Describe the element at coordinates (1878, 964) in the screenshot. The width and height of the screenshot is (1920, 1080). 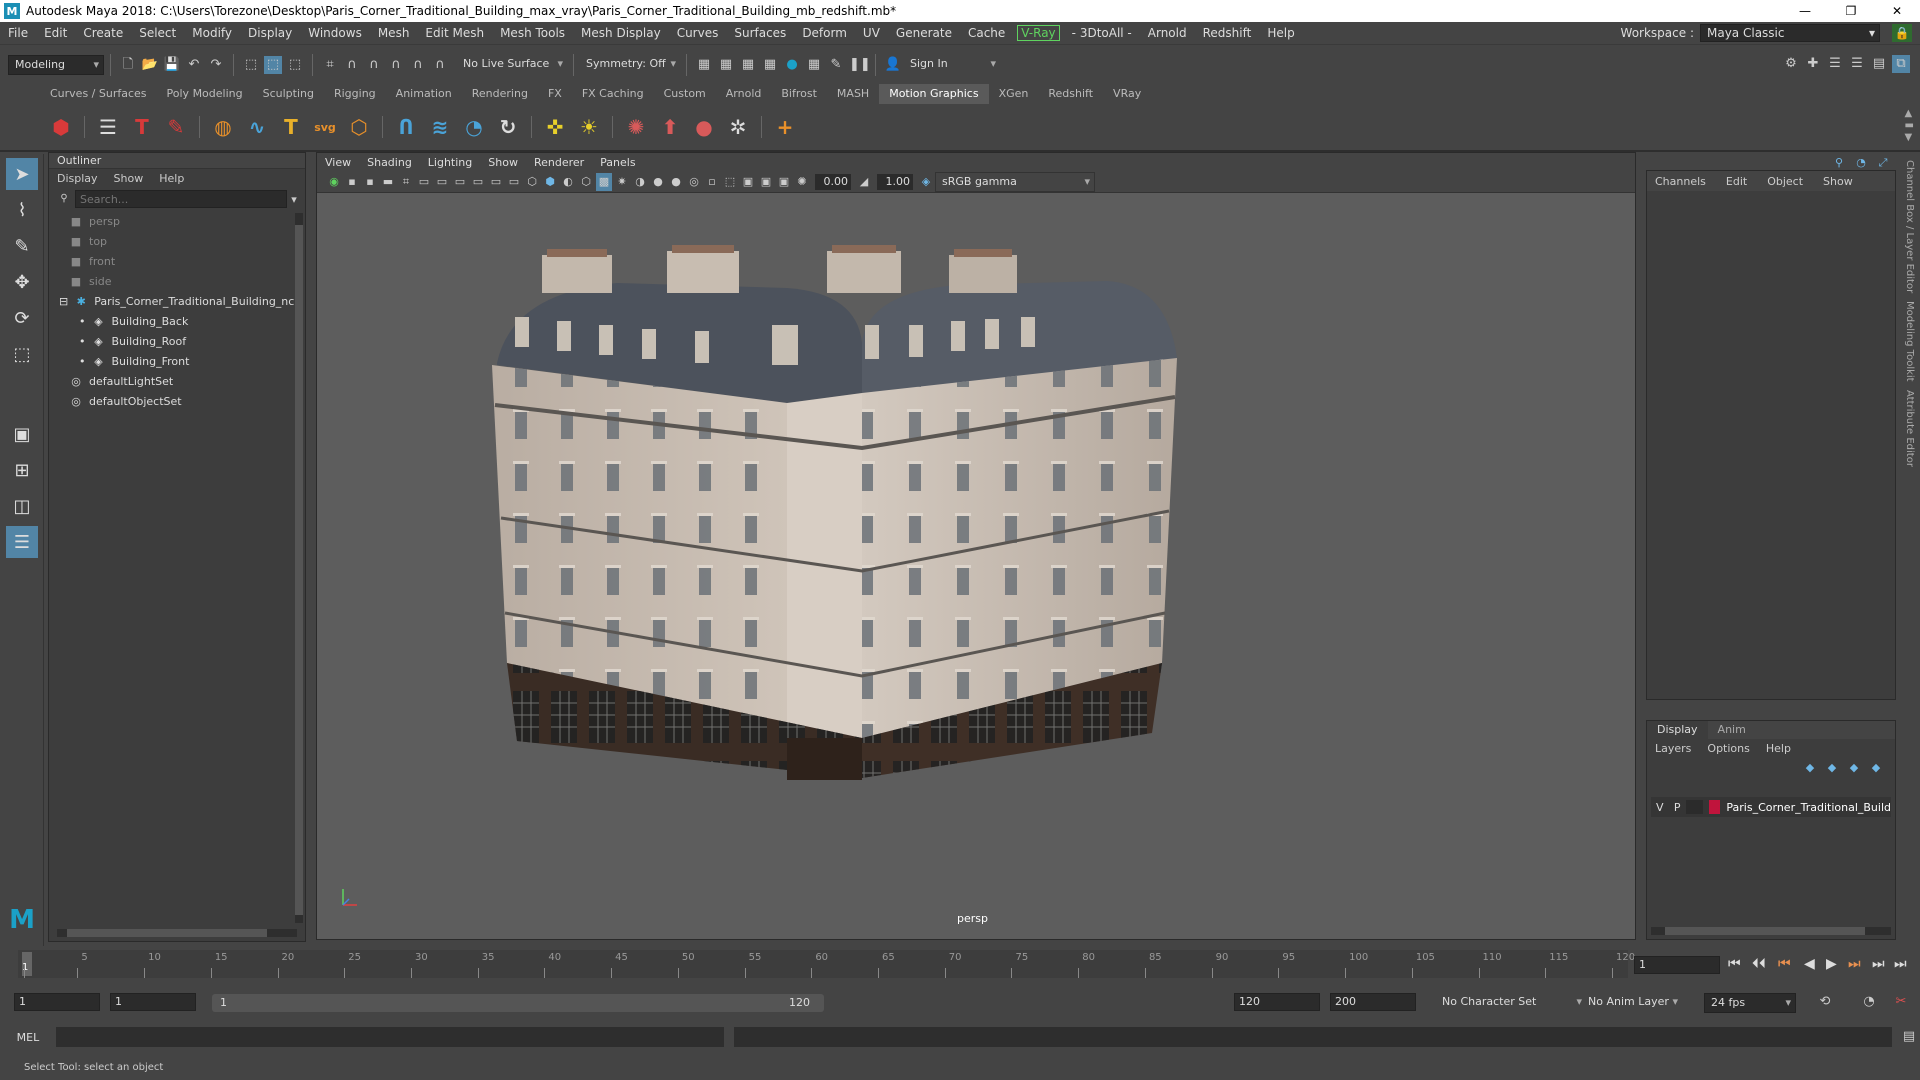
I see `step-forward-icon: ⏭` at that location.